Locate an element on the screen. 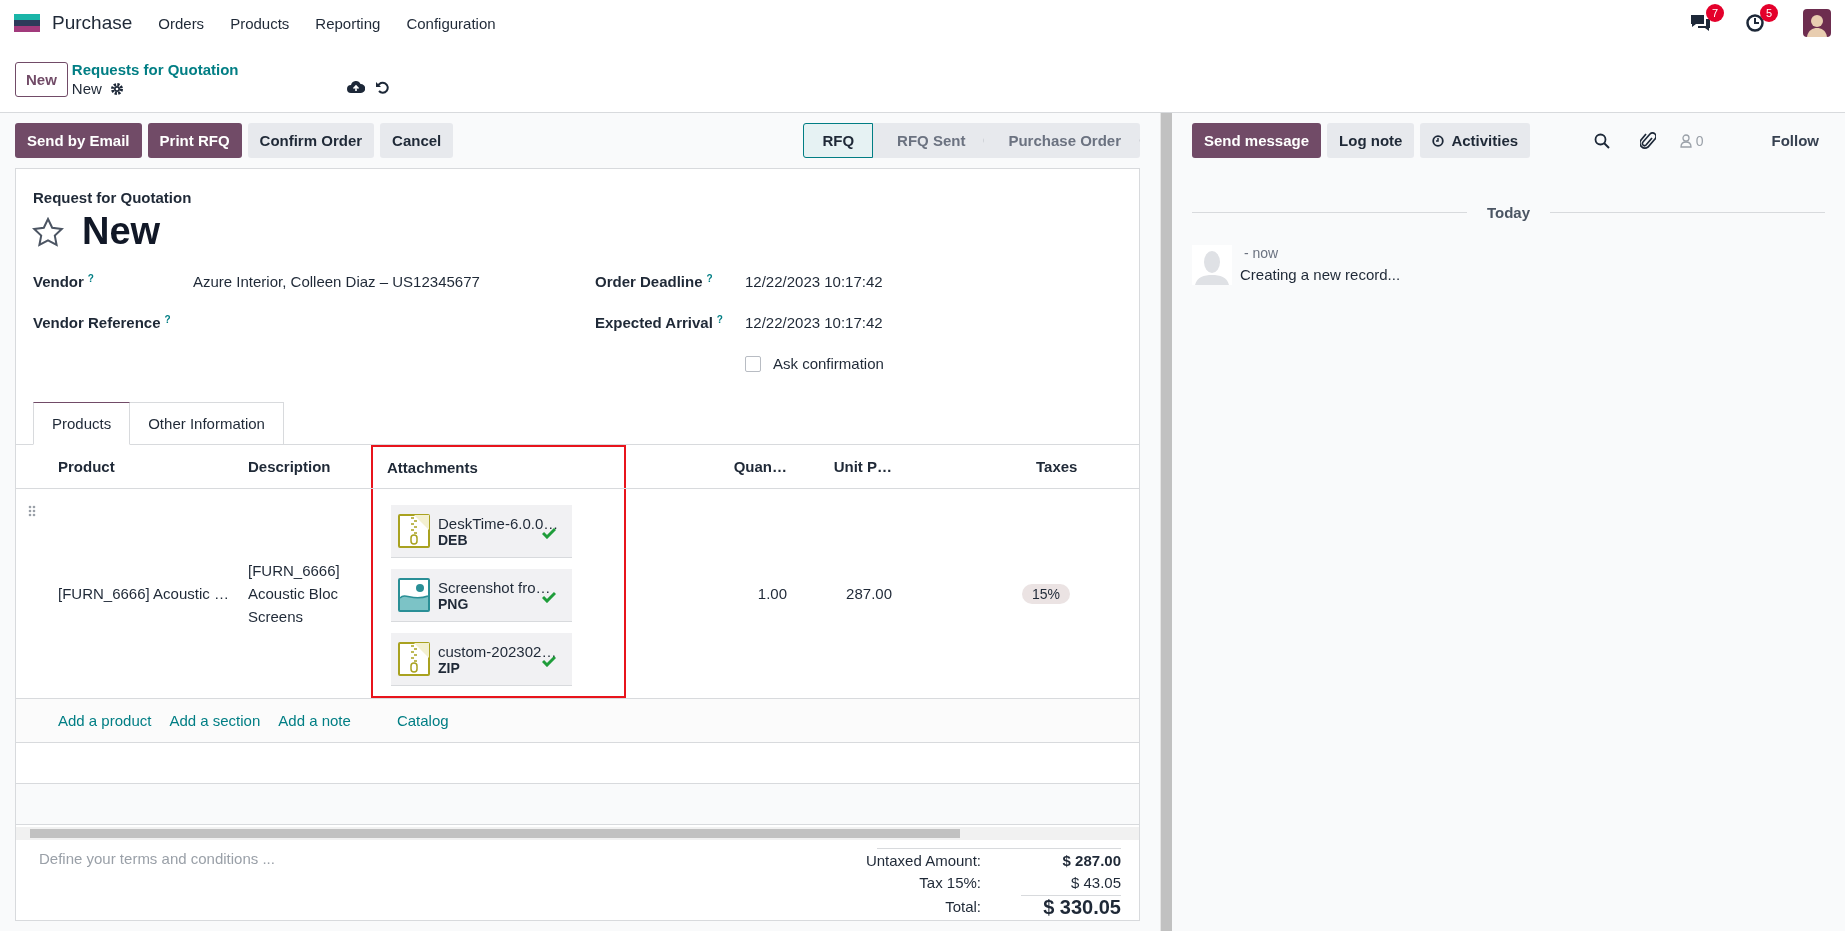 The height and width of the screenshot is (931, 1845). message-time: - now is located at coordinates (1262, 253).